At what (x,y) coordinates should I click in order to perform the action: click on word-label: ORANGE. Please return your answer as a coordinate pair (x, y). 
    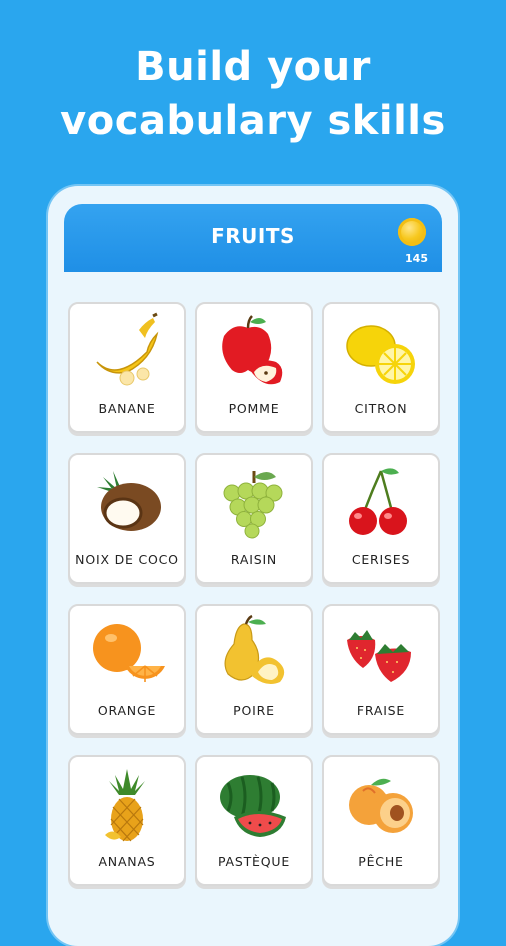
    Looking at the image, I should click on (127, 710).